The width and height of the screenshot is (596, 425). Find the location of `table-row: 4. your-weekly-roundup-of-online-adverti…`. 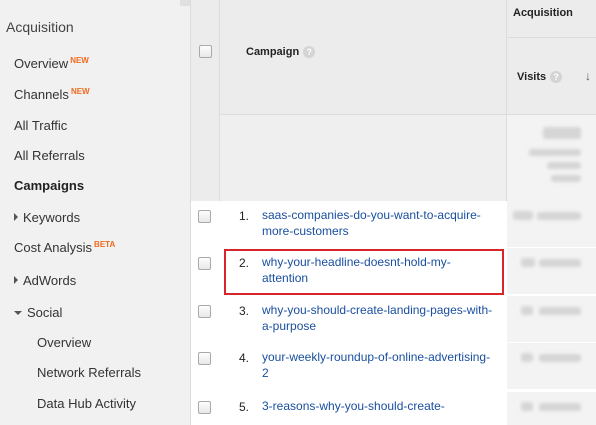

table-row: 4. your-weekly-roundup-of-online-adverti… is located at coordinates (393, 366).